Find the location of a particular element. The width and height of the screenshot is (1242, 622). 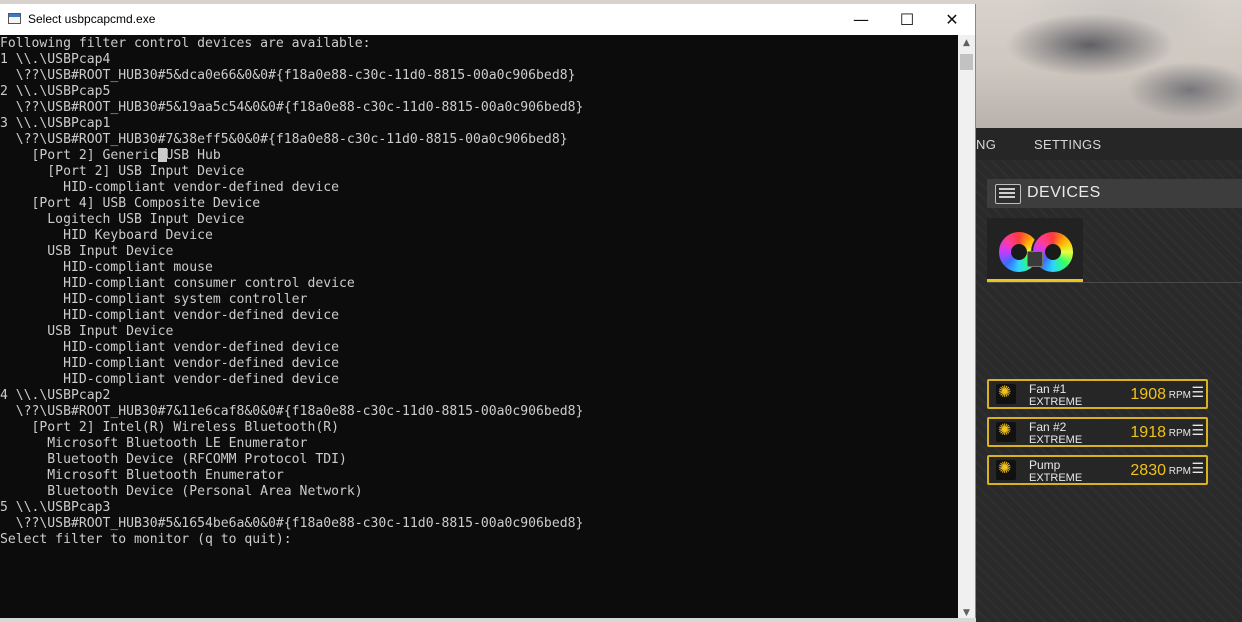

devices-header: DEVICES is located at coordinates (1114, 193).